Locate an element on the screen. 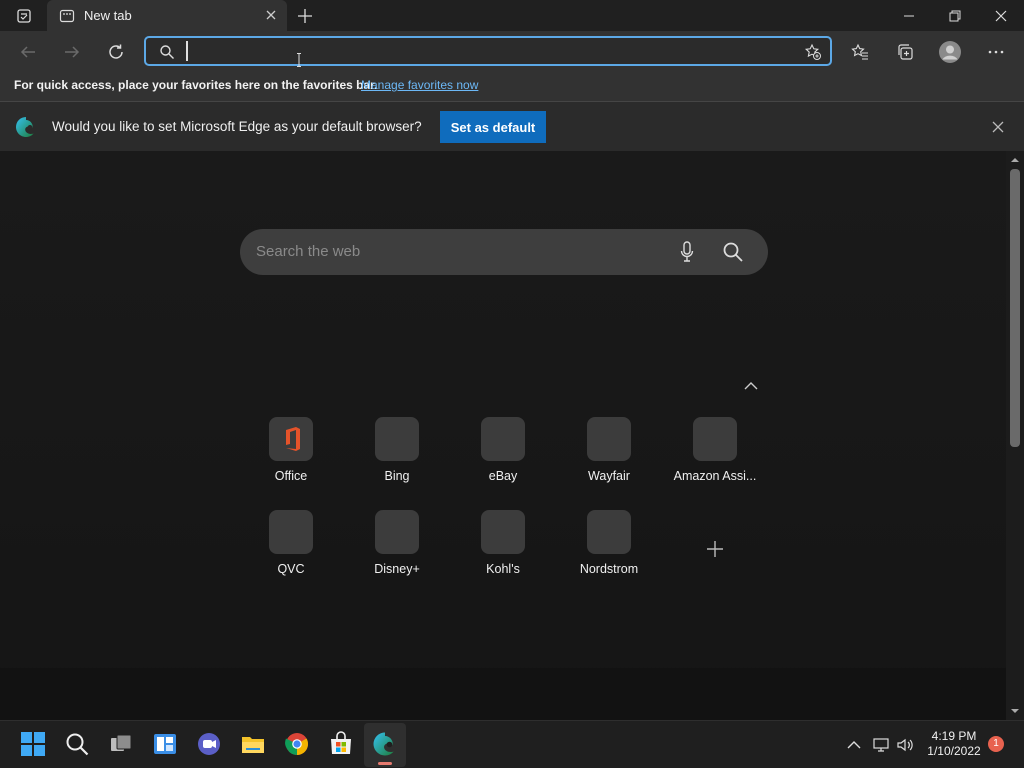 This screenshot has height=768, width=1024. quick-link-qvc: QVC is located at coordinates (291, 547).